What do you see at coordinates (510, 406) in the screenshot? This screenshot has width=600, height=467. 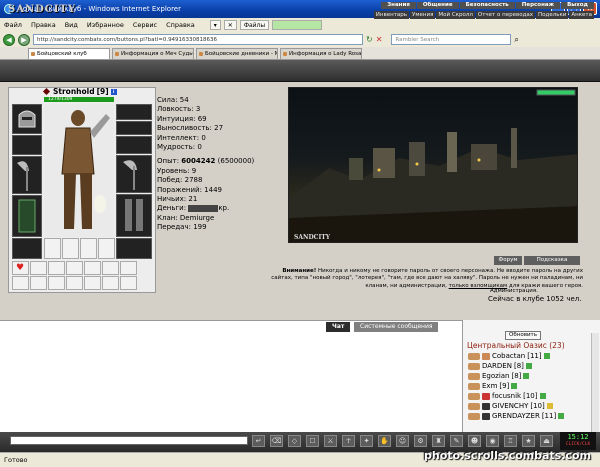 I see `user-list-item: GIVENCHY [10]` at bounding box center [510, 406].